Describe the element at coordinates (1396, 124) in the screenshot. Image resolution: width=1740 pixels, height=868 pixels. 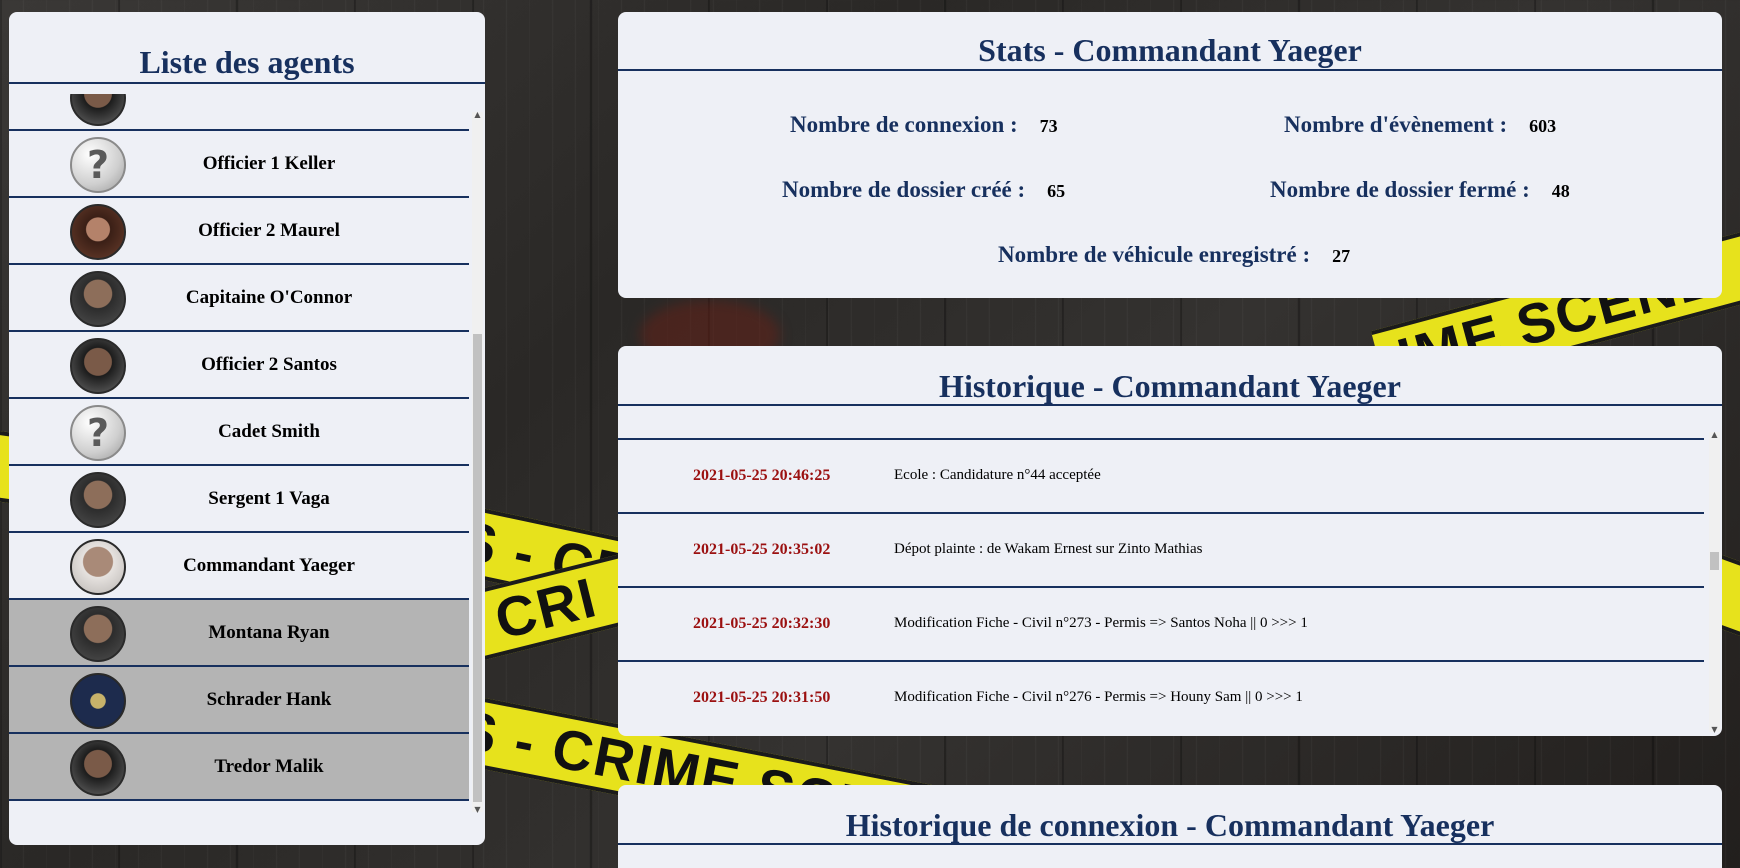
I see `stat-label: Nombre d'évènement :` at that location.